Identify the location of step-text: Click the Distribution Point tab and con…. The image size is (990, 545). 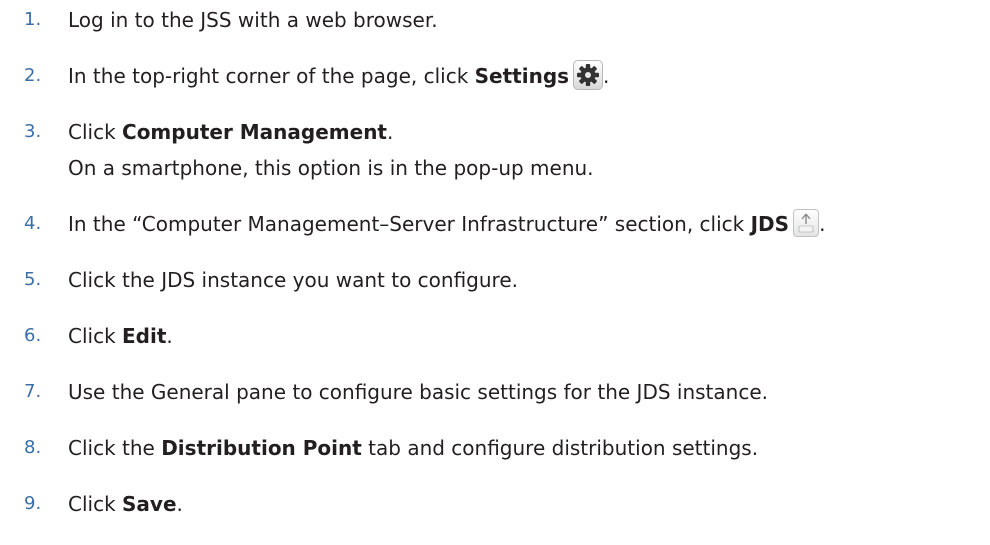
(413, 448).